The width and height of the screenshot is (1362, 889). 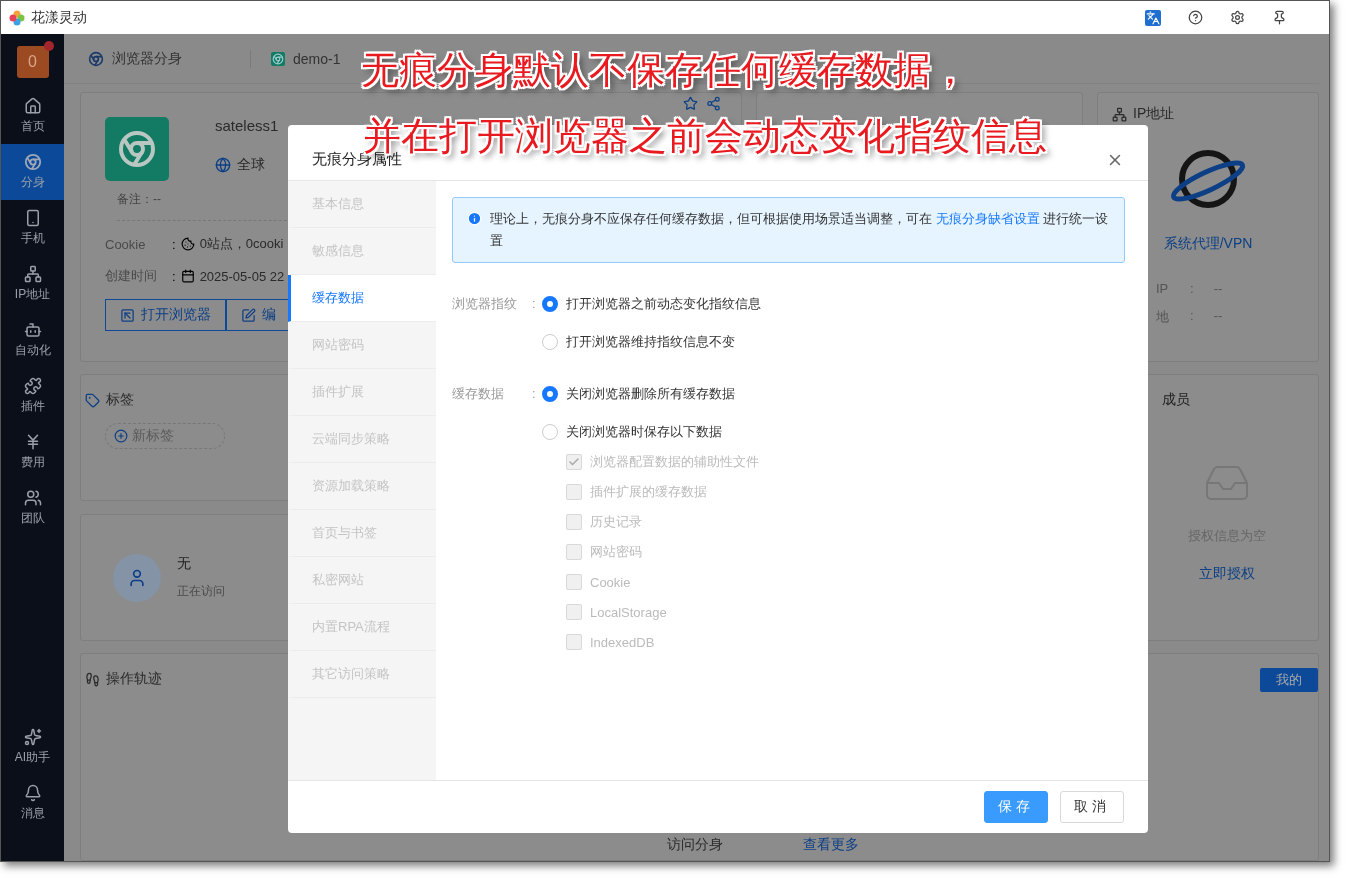 I want to click on translate-icon, so click(x=1153, y=17).